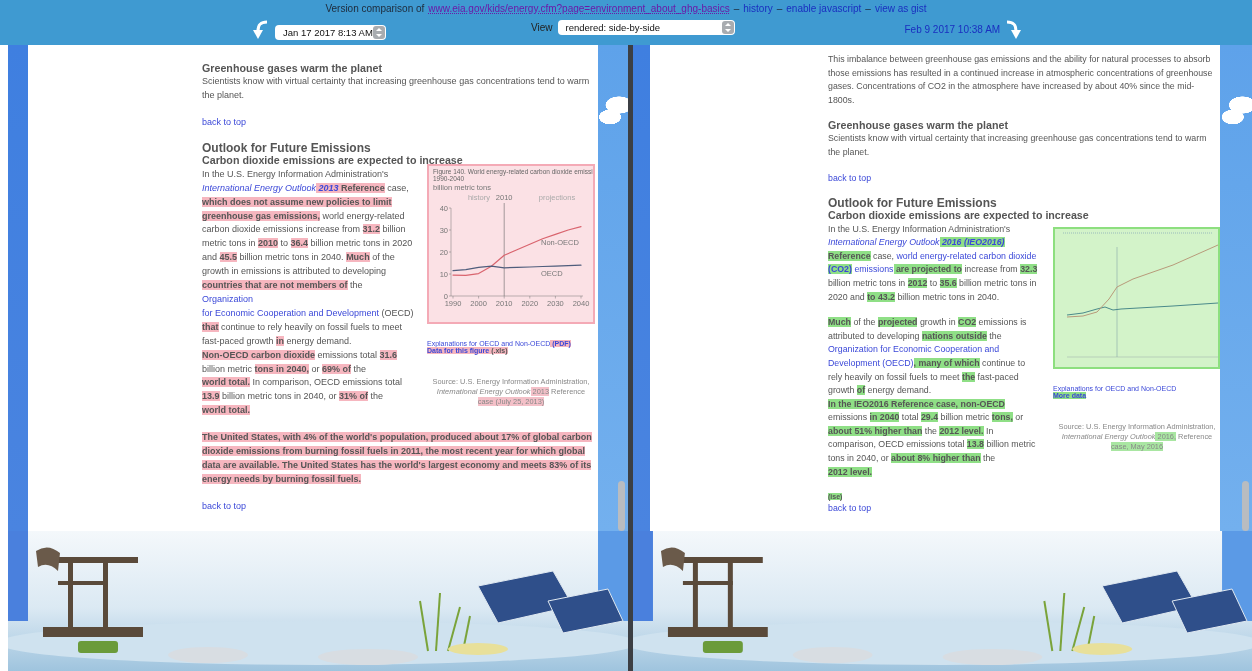 The image size is (1252, 671). What do you see at coordinates (967, 322) in the screenshot?
I see `highlighted-text: CO2` at bounding box center [967, 322].